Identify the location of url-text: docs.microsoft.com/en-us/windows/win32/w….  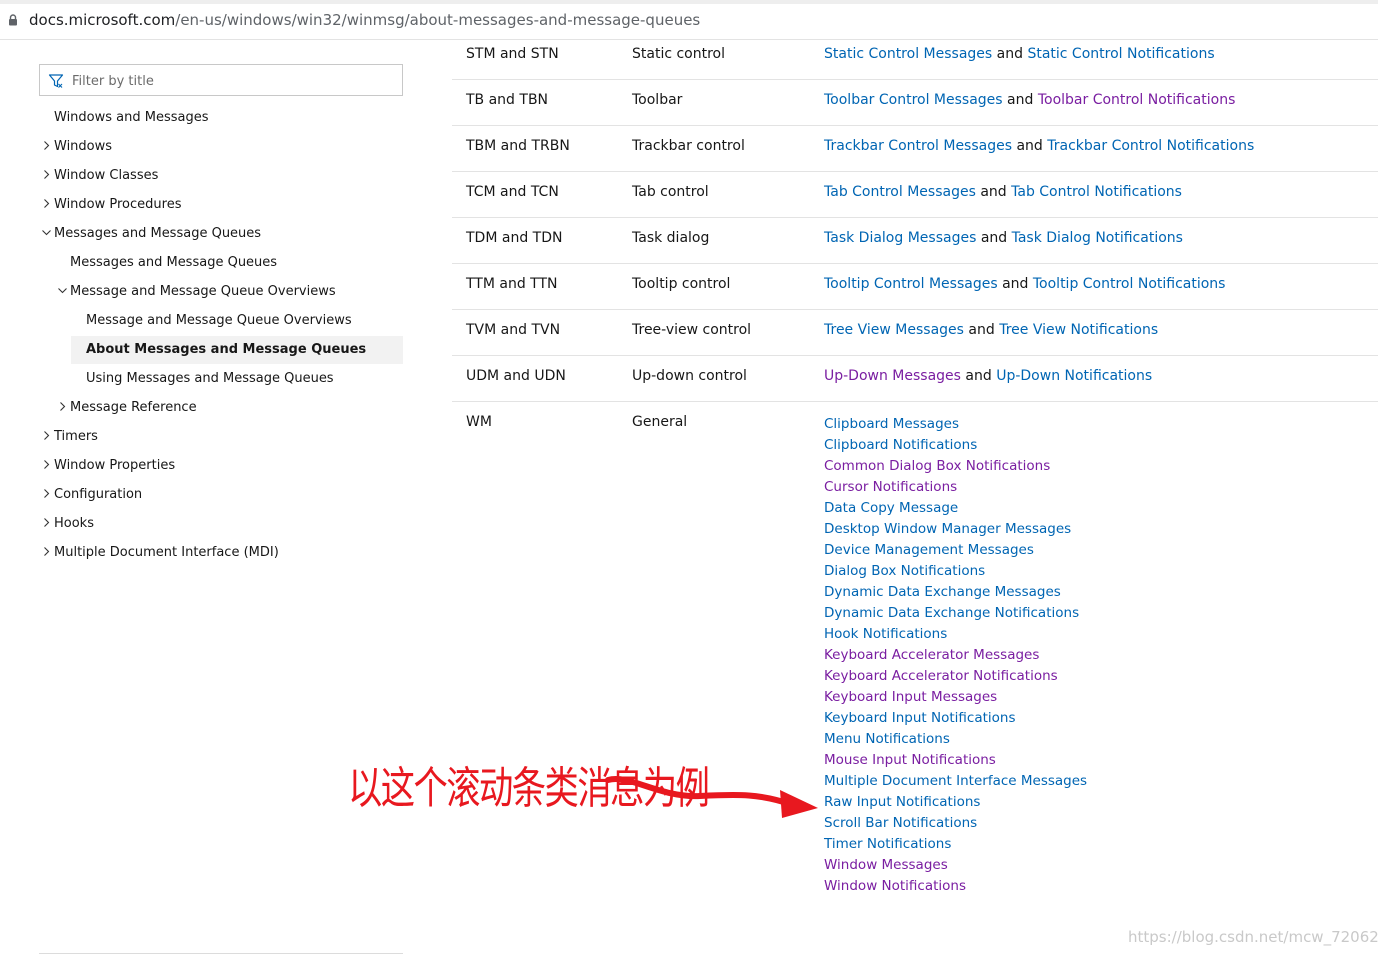
(364, 20).